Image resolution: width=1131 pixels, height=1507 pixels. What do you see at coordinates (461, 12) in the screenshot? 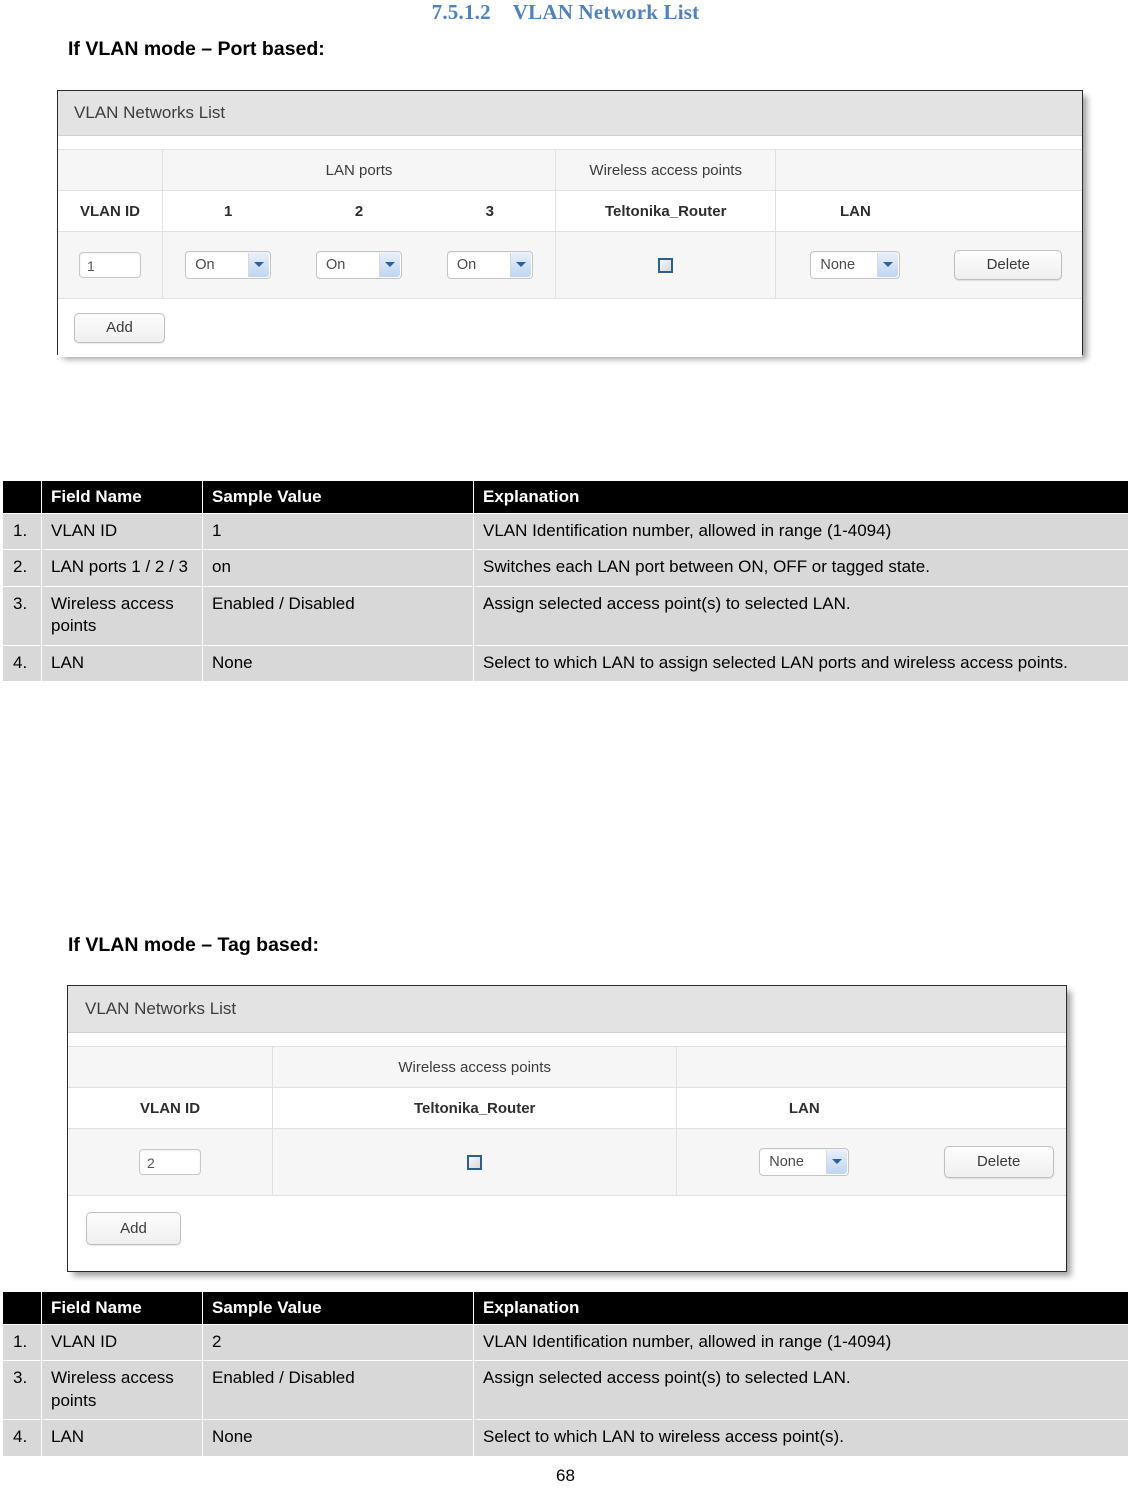
I see `page-title-number: 7.5.1.2` at bounding box center [461, 12].